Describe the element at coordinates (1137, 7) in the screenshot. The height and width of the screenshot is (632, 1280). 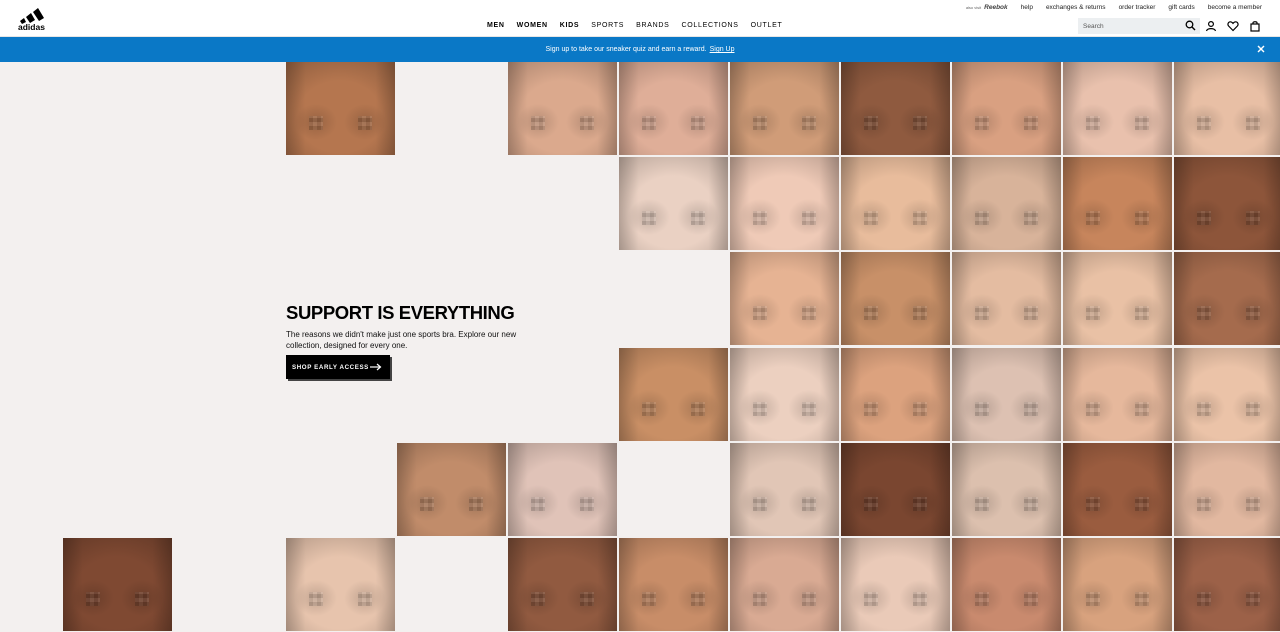
I see `order-tracker-link: order tracker` at that location.